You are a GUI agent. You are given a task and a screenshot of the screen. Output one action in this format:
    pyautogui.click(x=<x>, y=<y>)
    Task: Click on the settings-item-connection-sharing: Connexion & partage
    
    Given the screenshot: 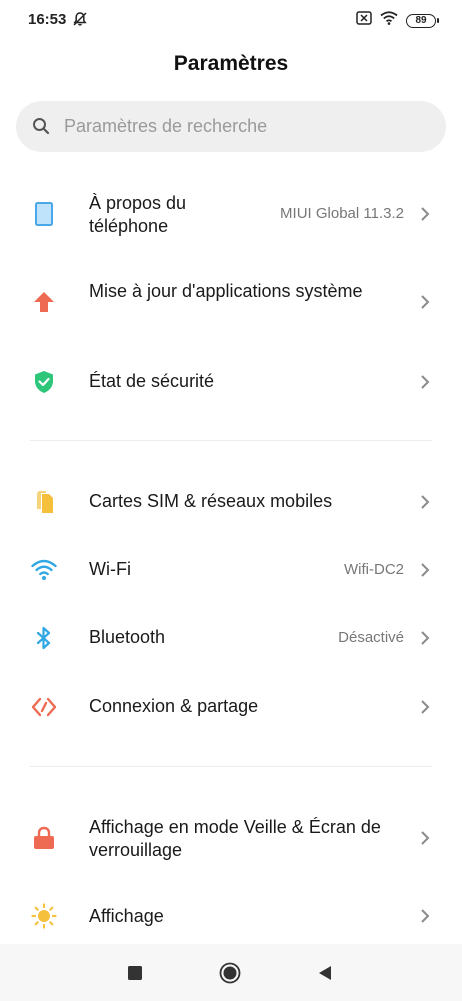 What is the action you would take?
    pyautogui.click(x=231, y=707)
    